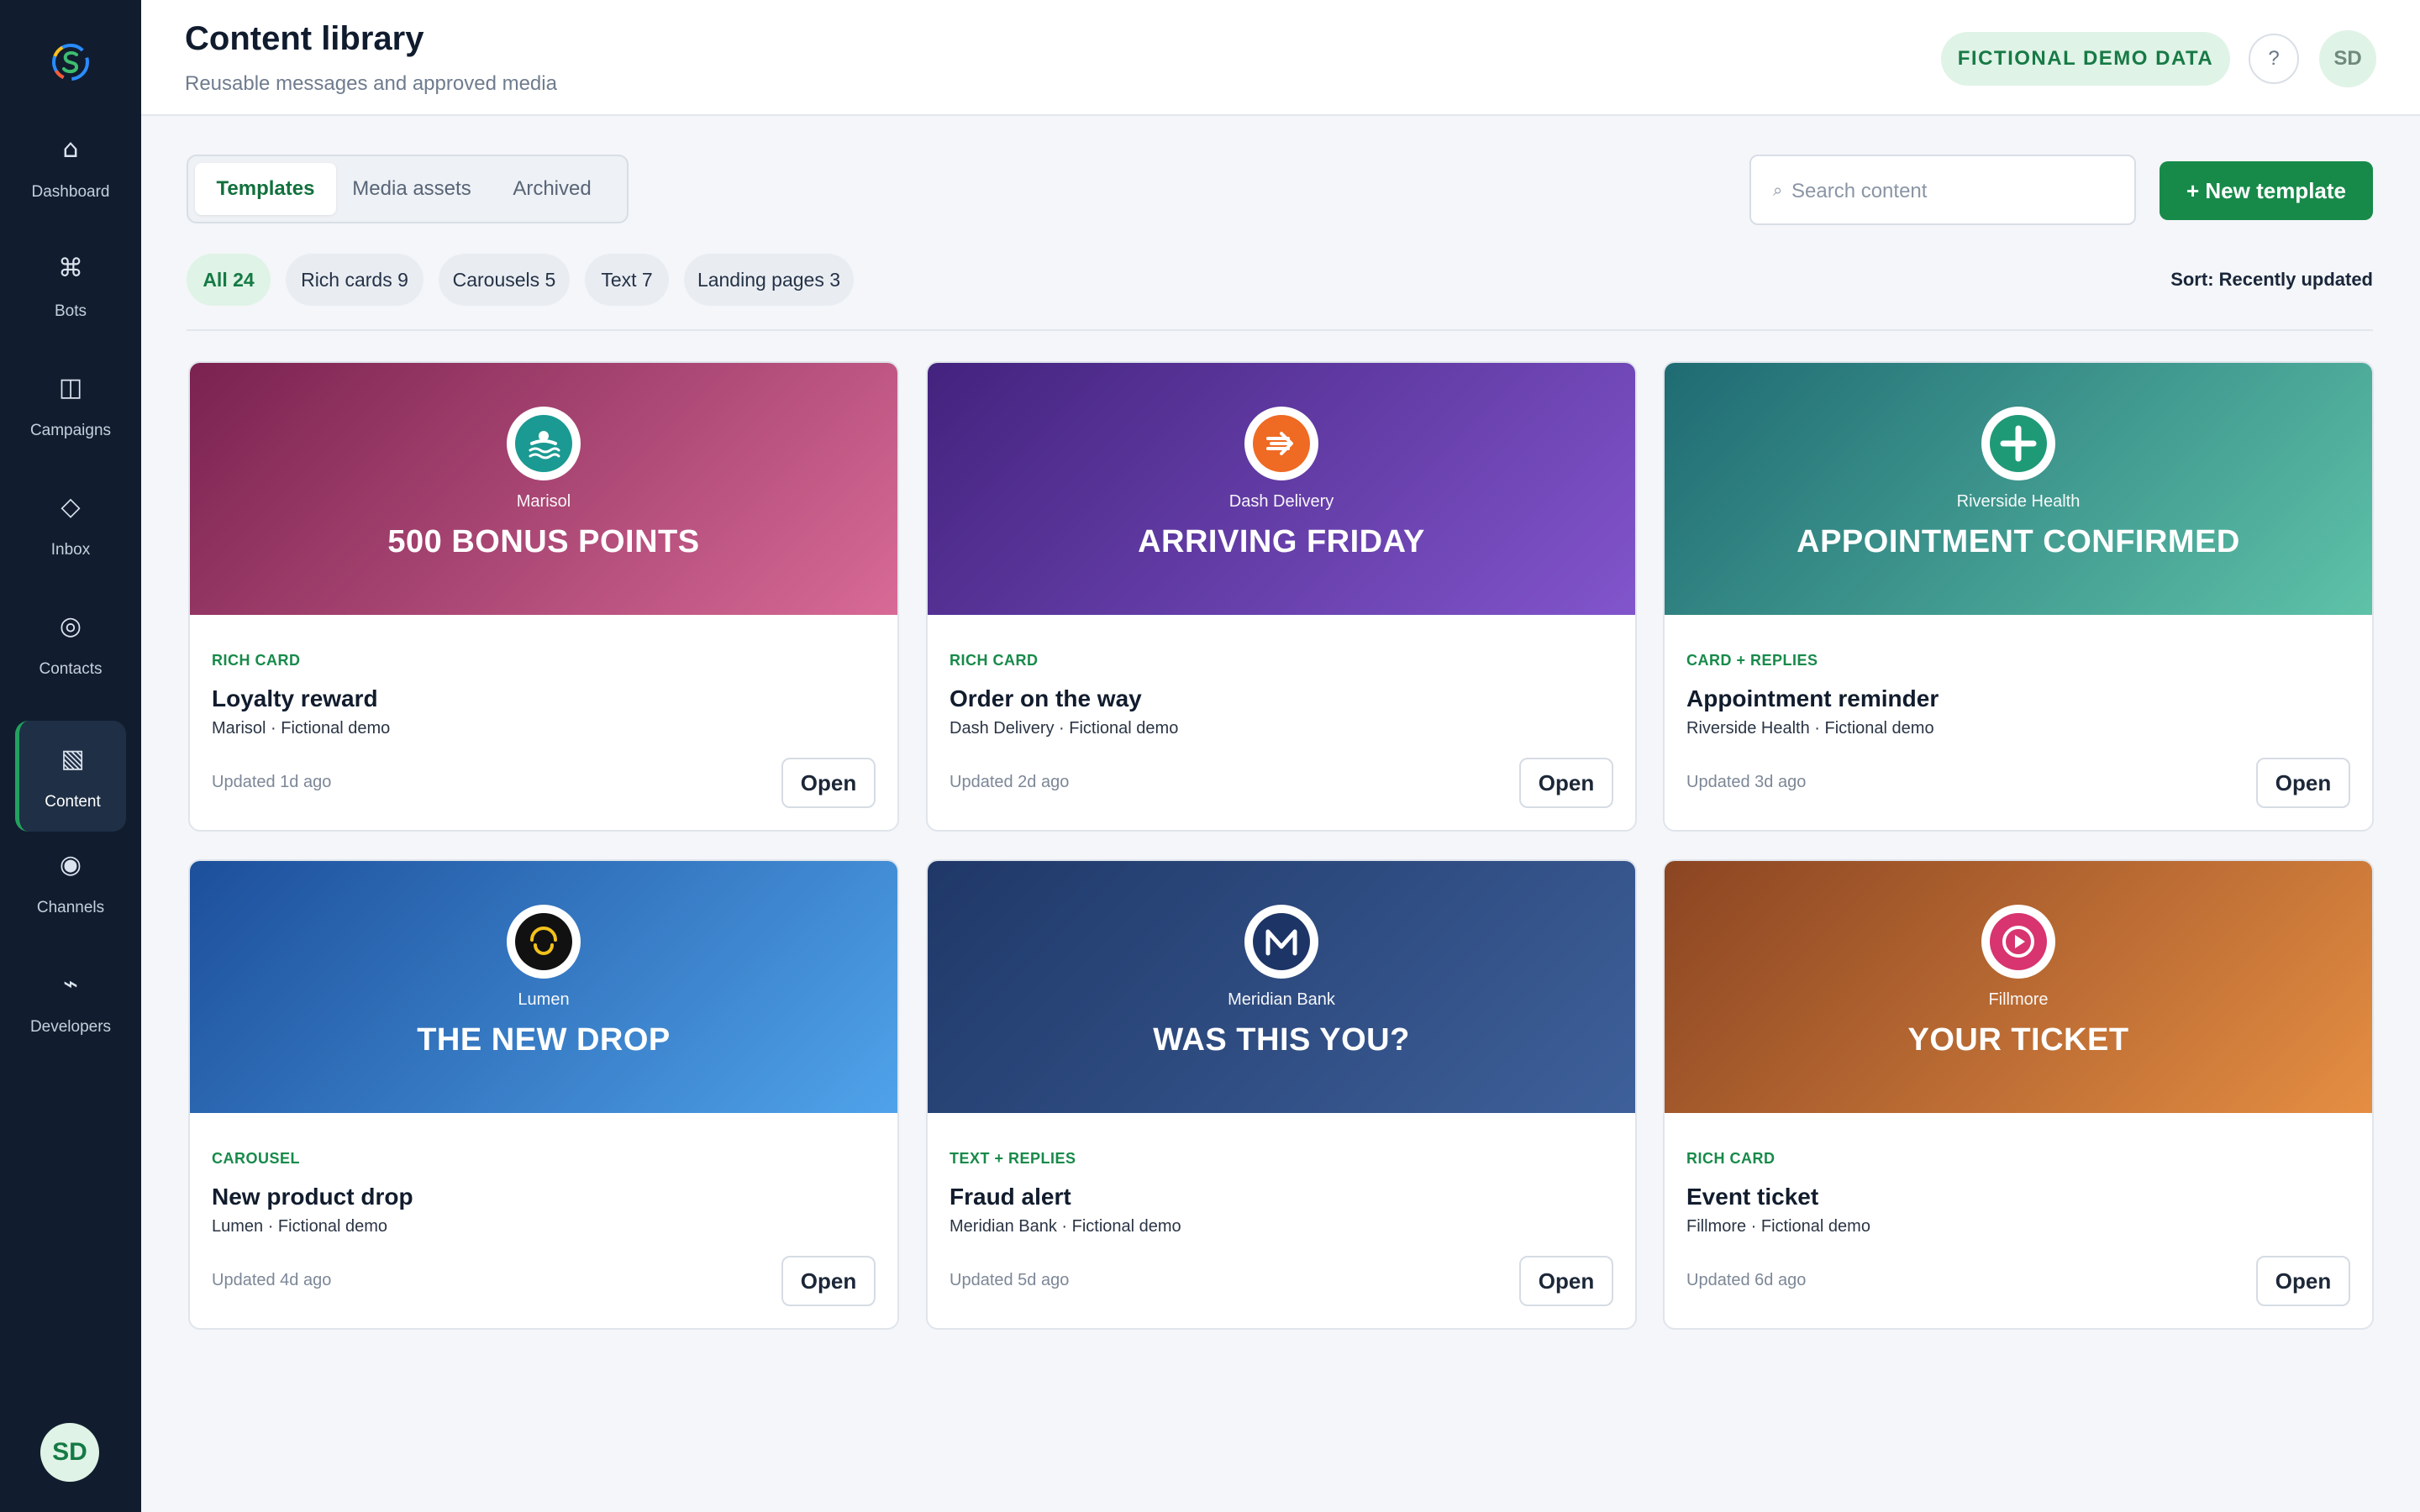 This screenshot has height=1512, width=2420. What do you see at coordinates (73, 802) in the screenshot?
I see `sidebar-item-label: Content` at bounding box center [73, 802].